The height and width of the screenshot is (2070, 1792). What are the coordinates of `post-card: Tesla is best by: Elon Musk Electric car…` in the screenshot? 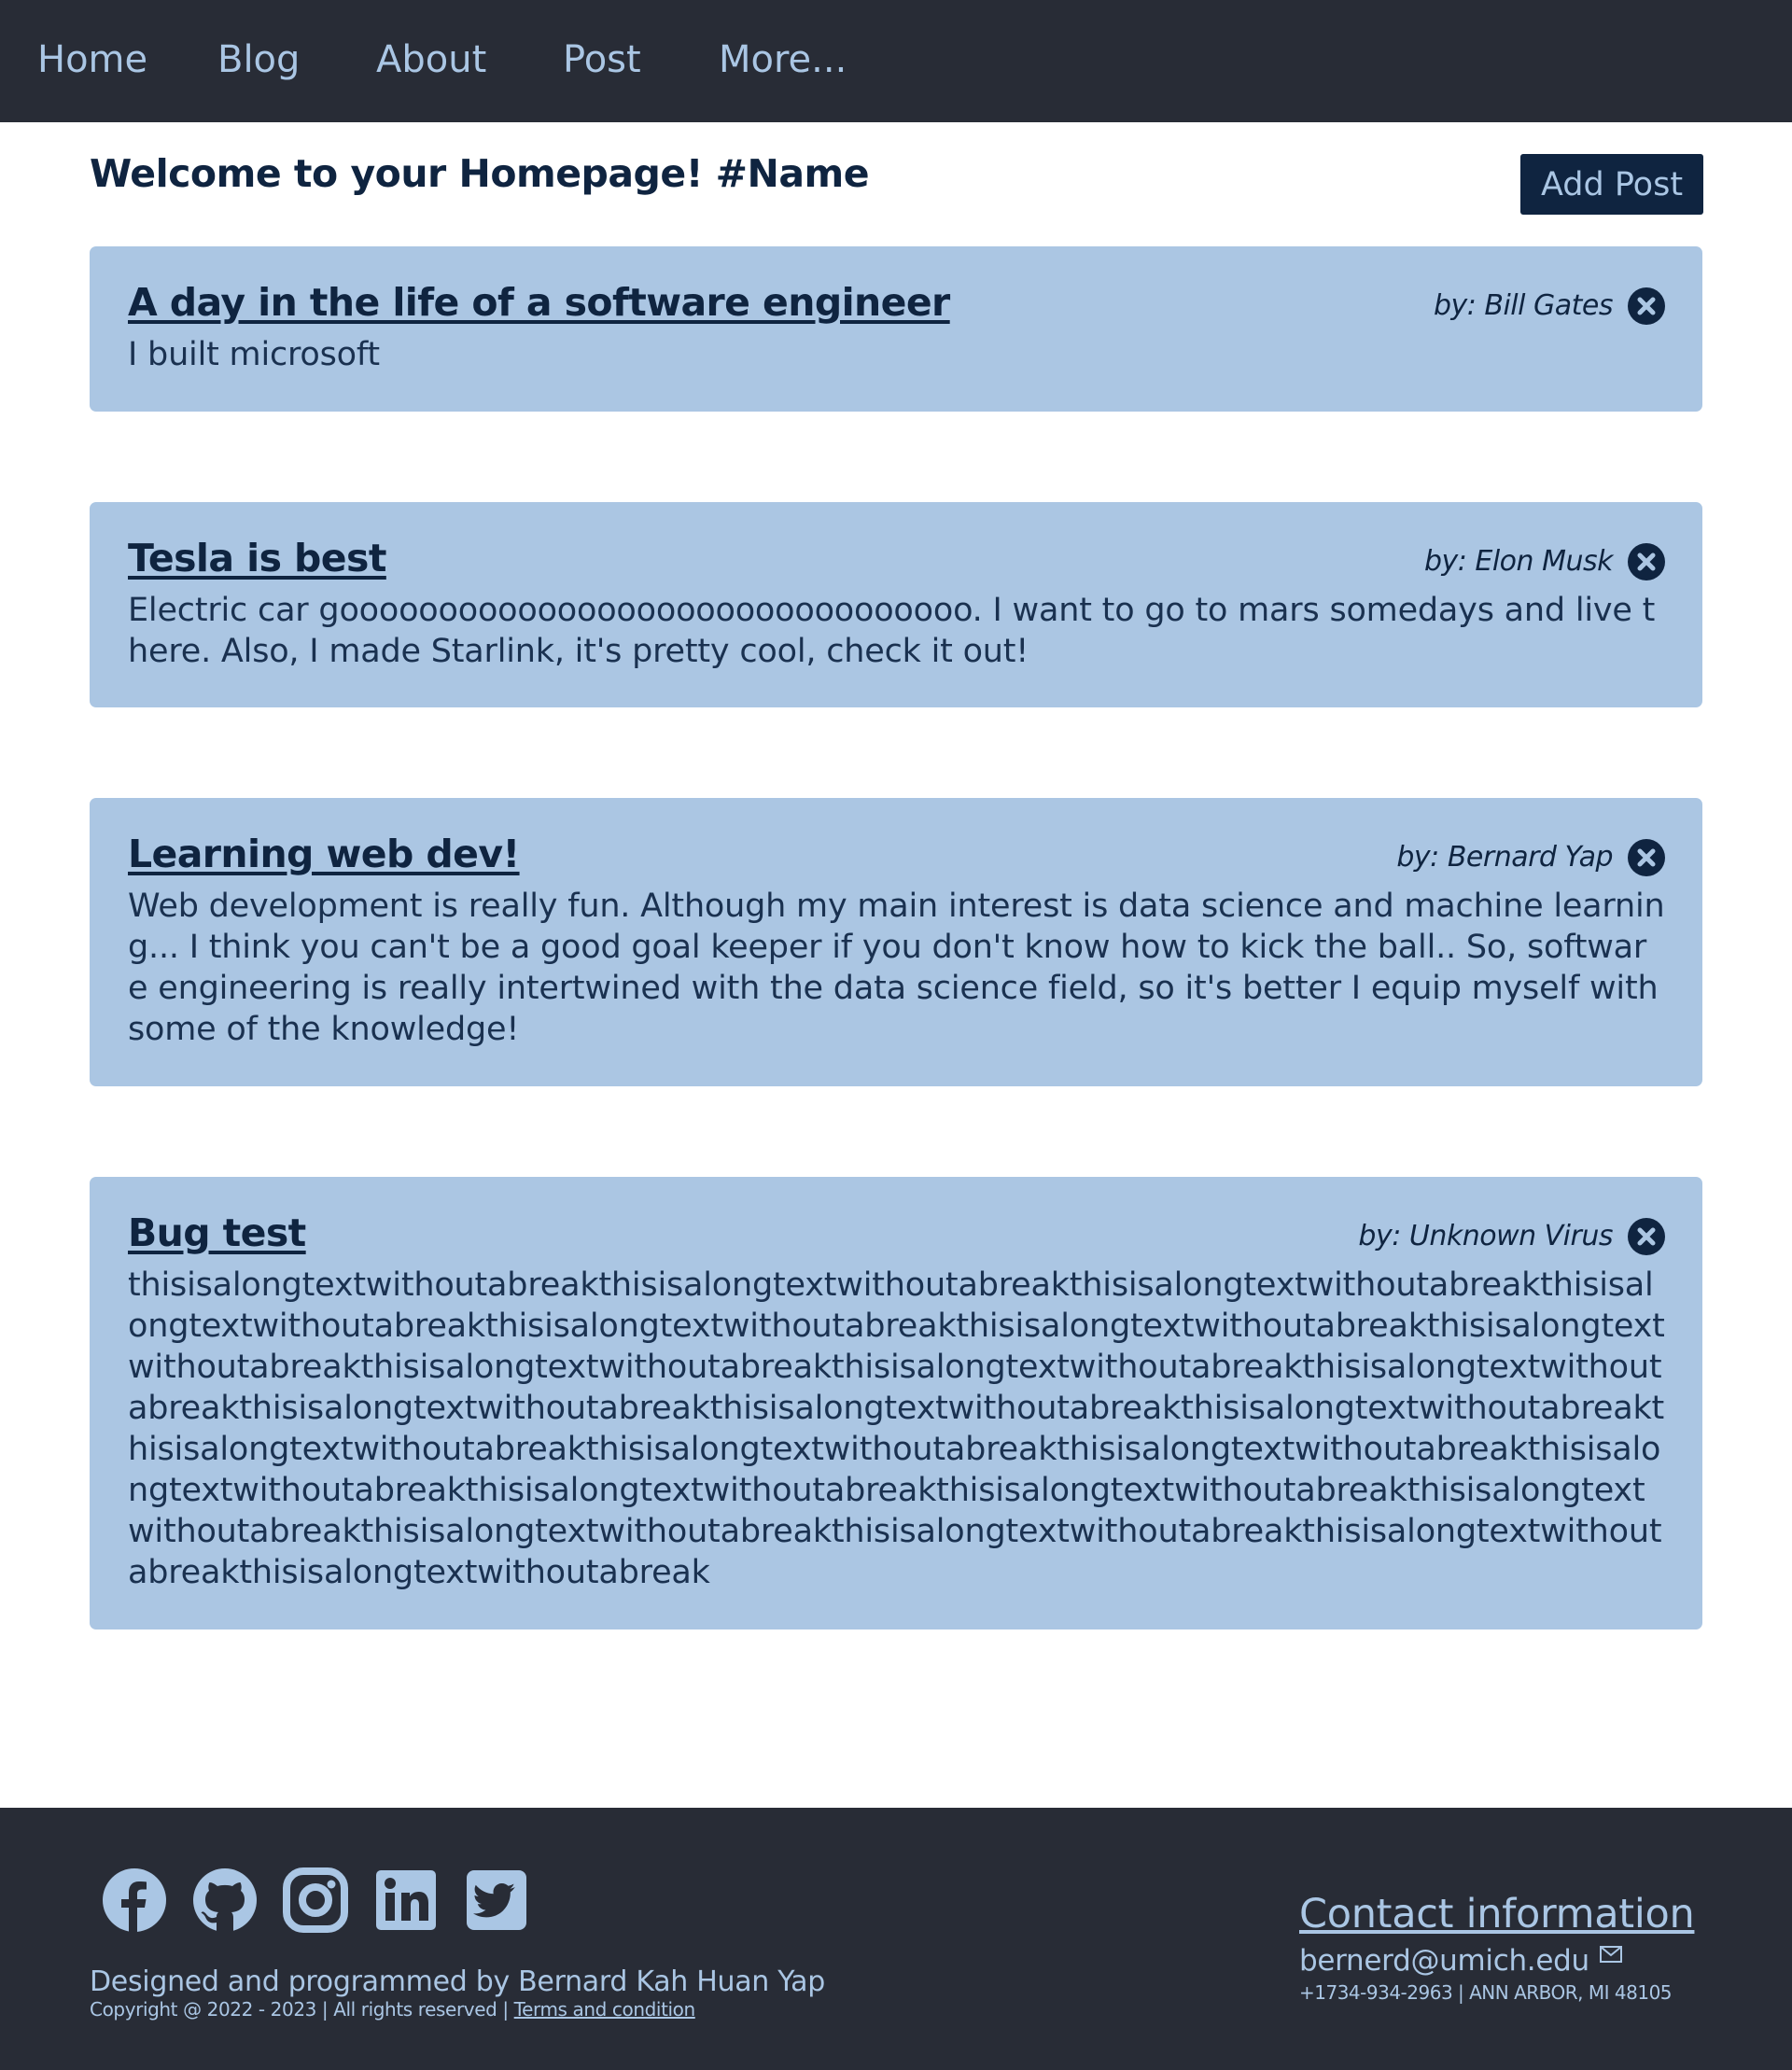 It's located at (896, 604).